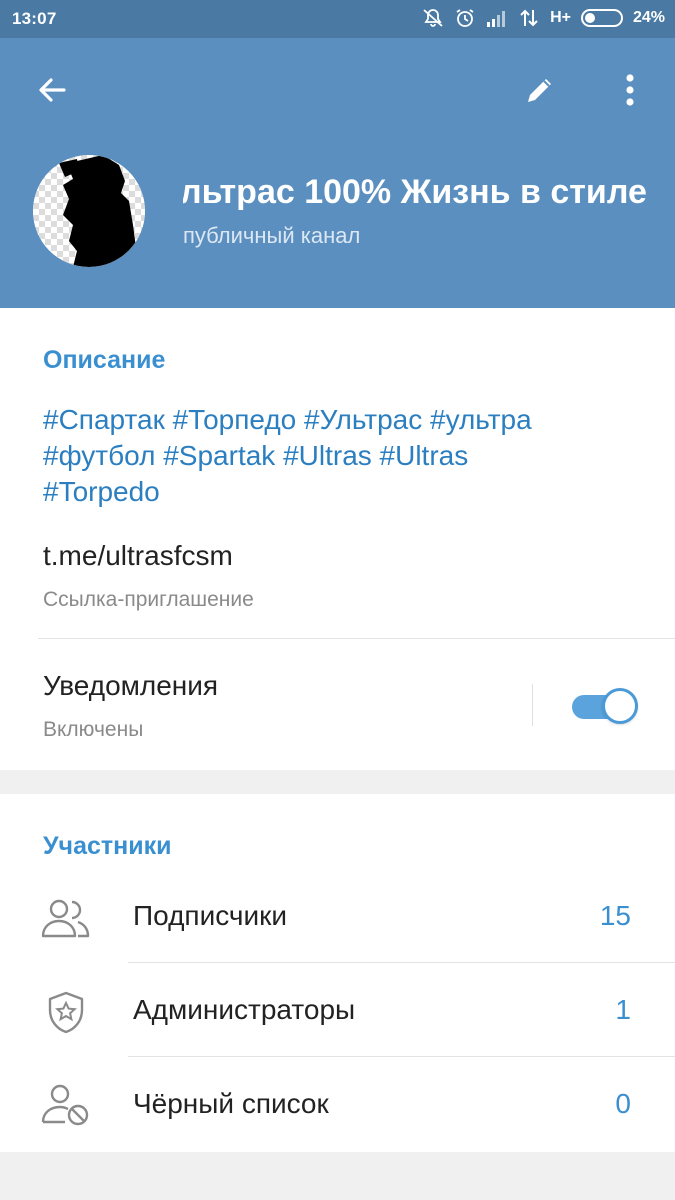  Describe the element at coordinates (65, 1105) in the screenshot. I see `blacklist-icon` at that location.